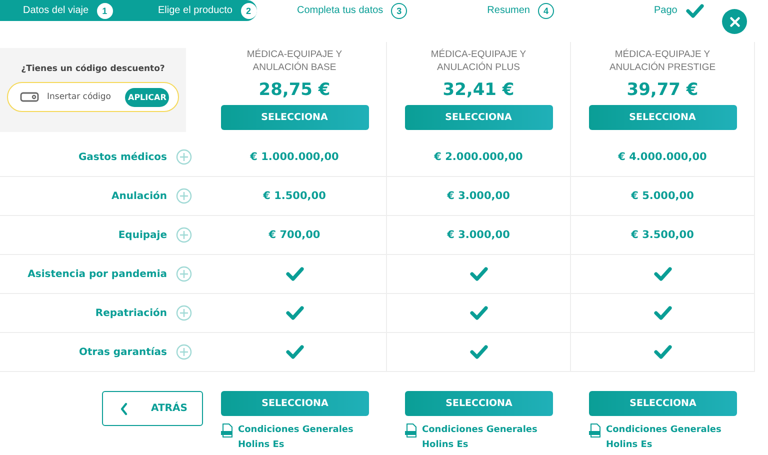 Image resolution: width=768 pixels, height=455 pixels. I want to click on step-item: Pago, so click(680, 11).